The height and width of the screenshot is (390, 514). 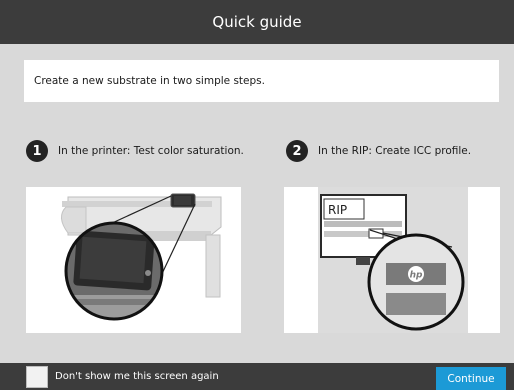 I want to click on continue-button: Continue, so click(x=471, y=378).